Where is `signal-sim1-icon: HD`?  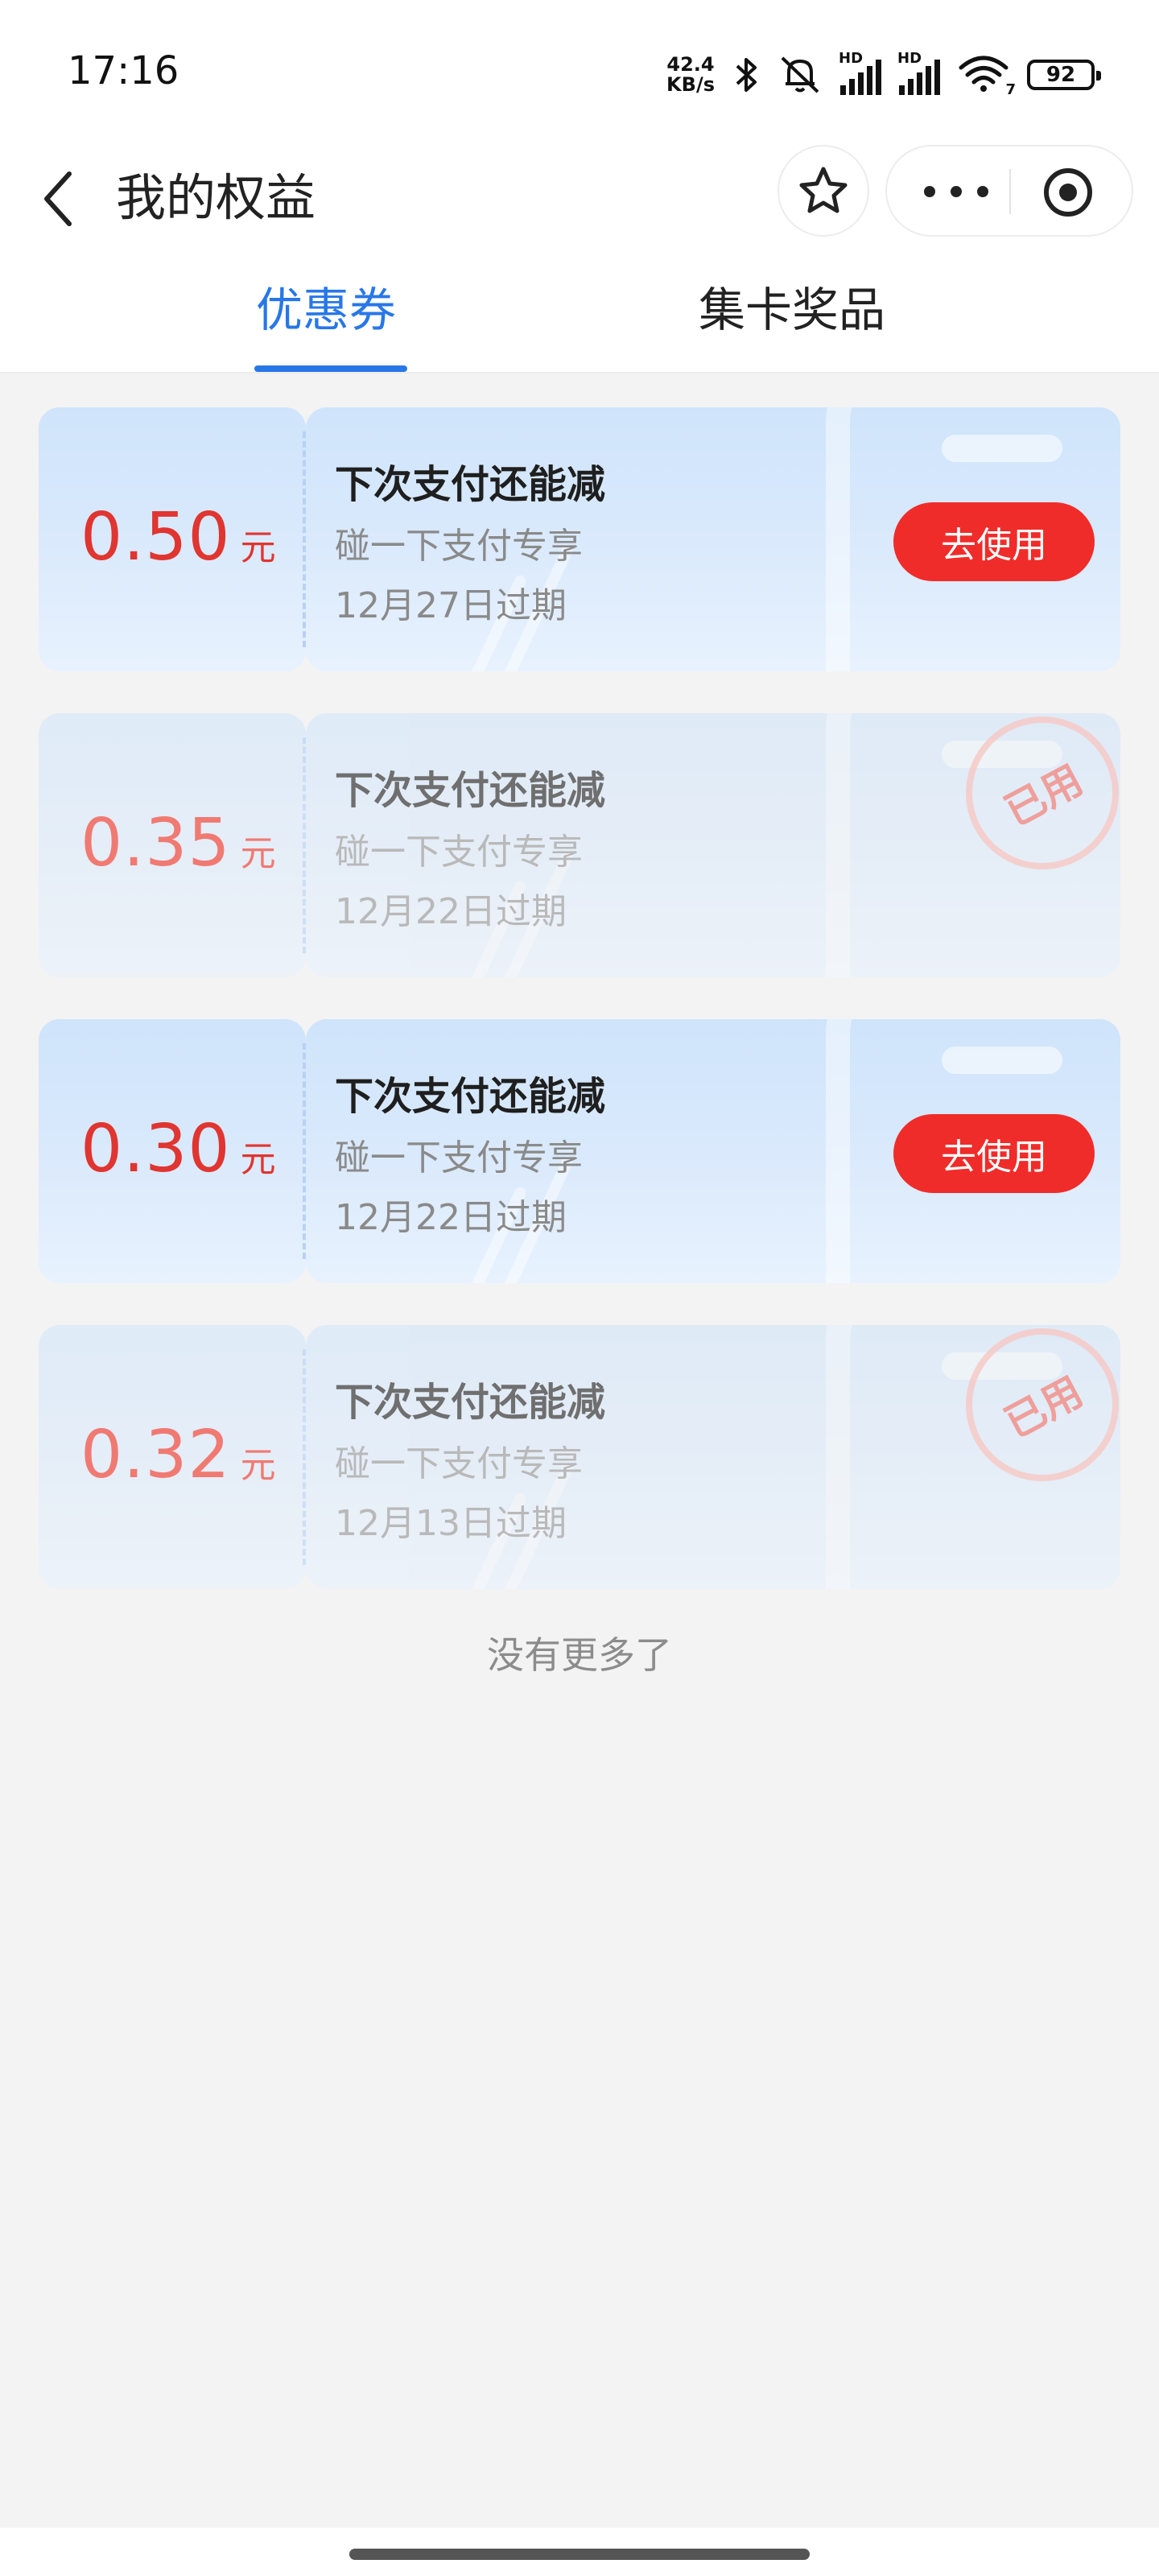 signal-sim1-icon: HD is located at coordinates (860, 72).